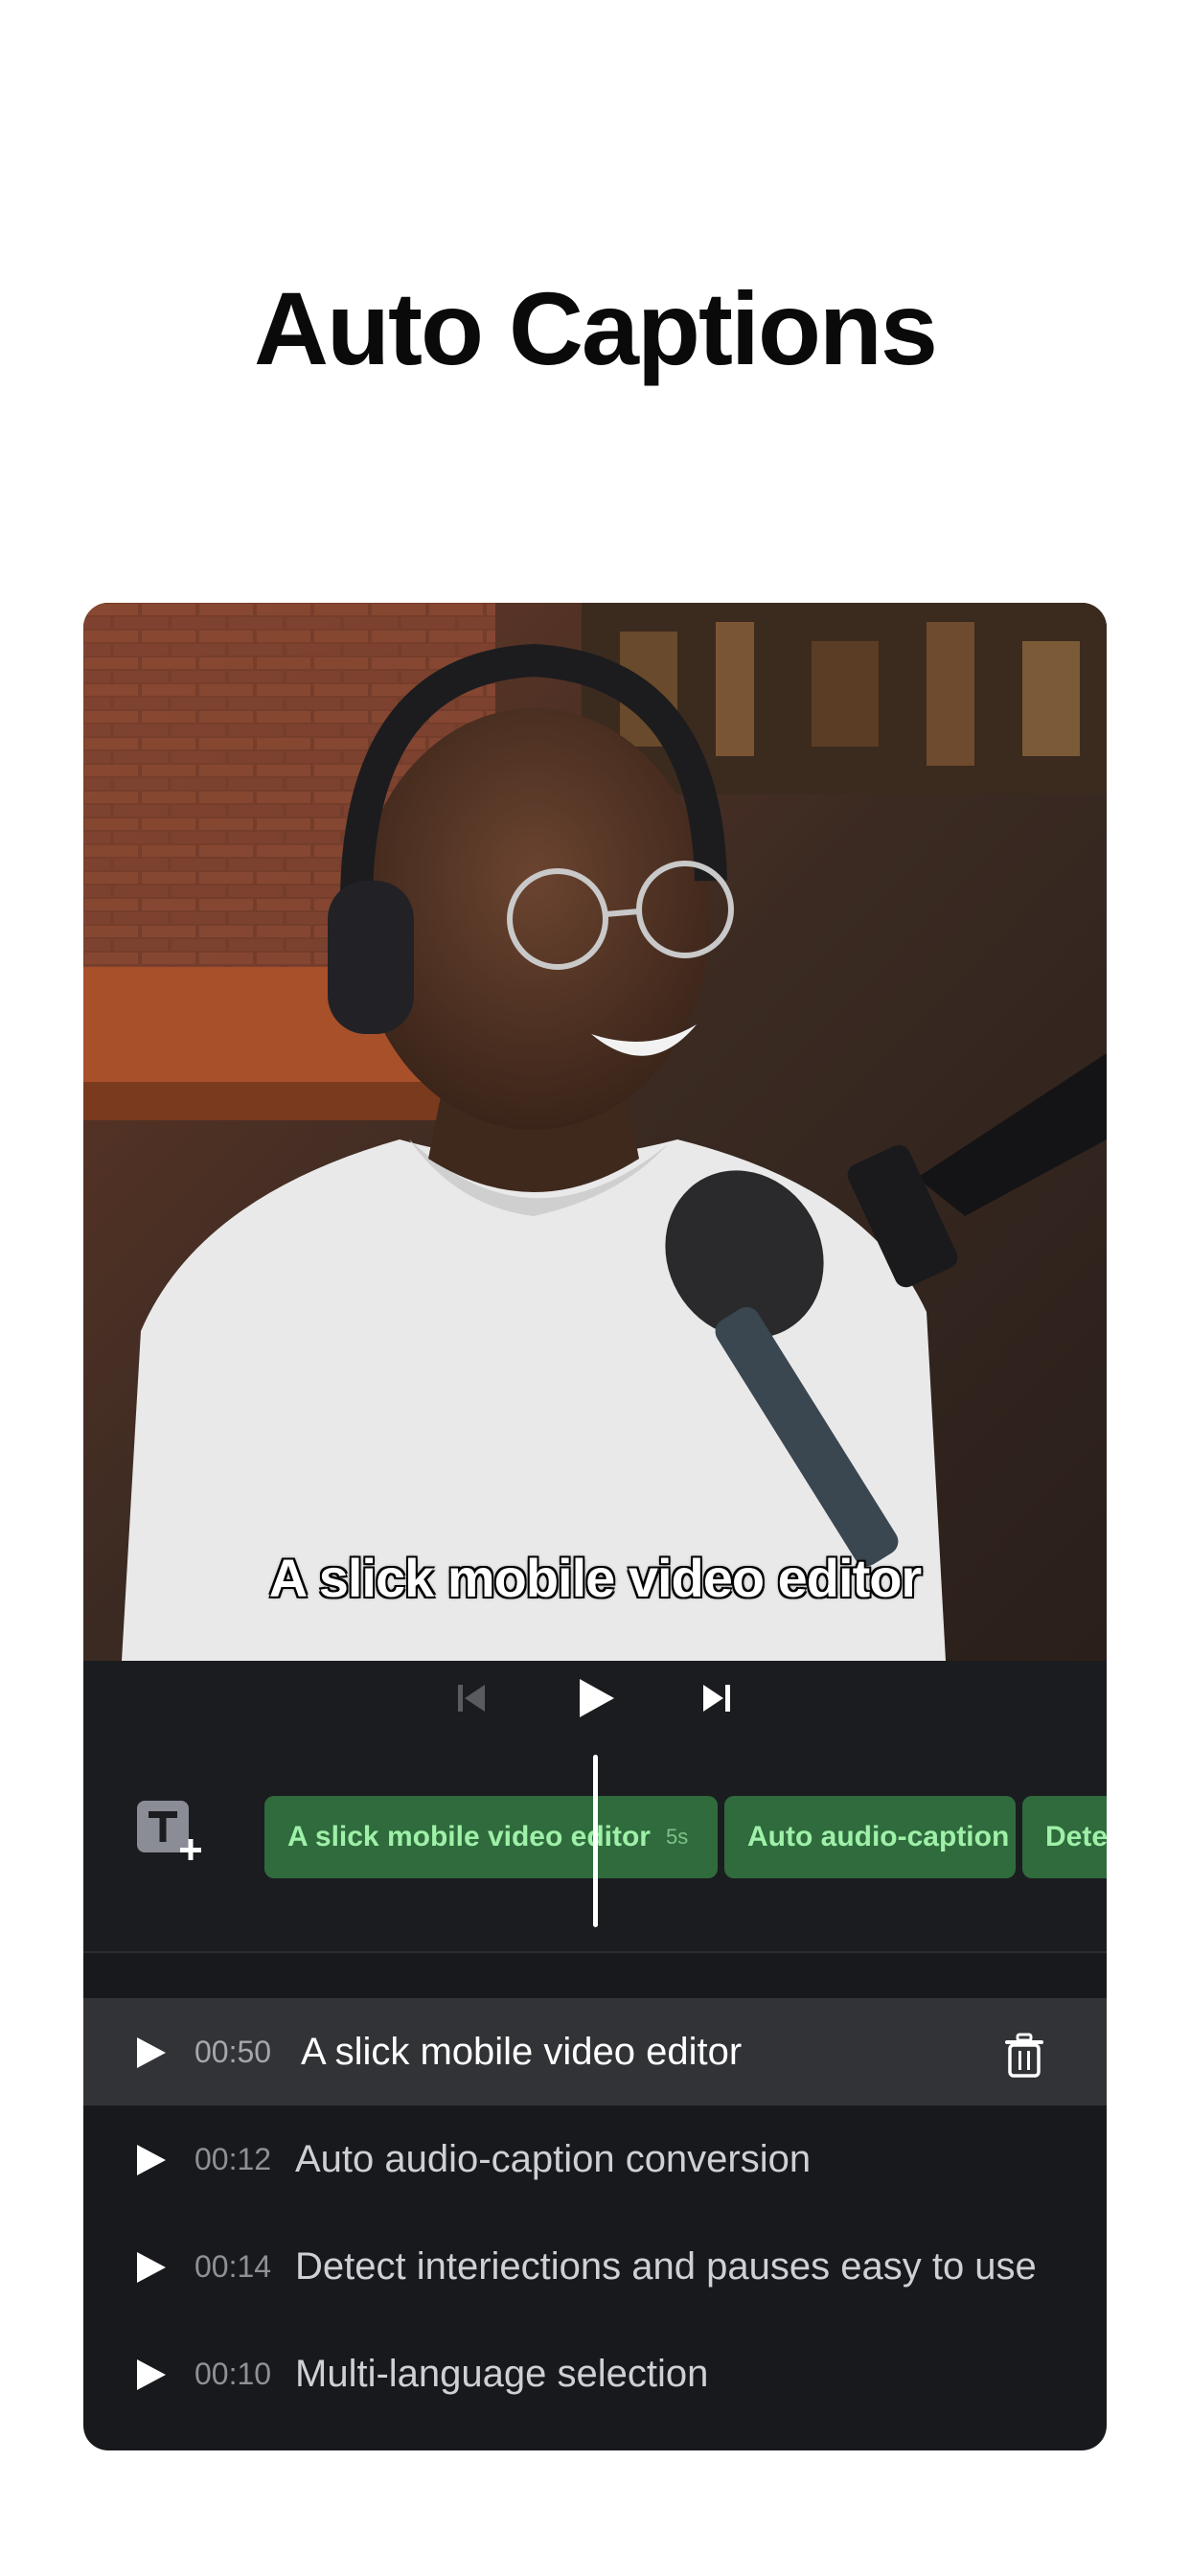 Image resolution: width=1190 pixels, height=2576 pixels. I want to click on caption-text: A slick mobile video editor, so click(522, 2052).